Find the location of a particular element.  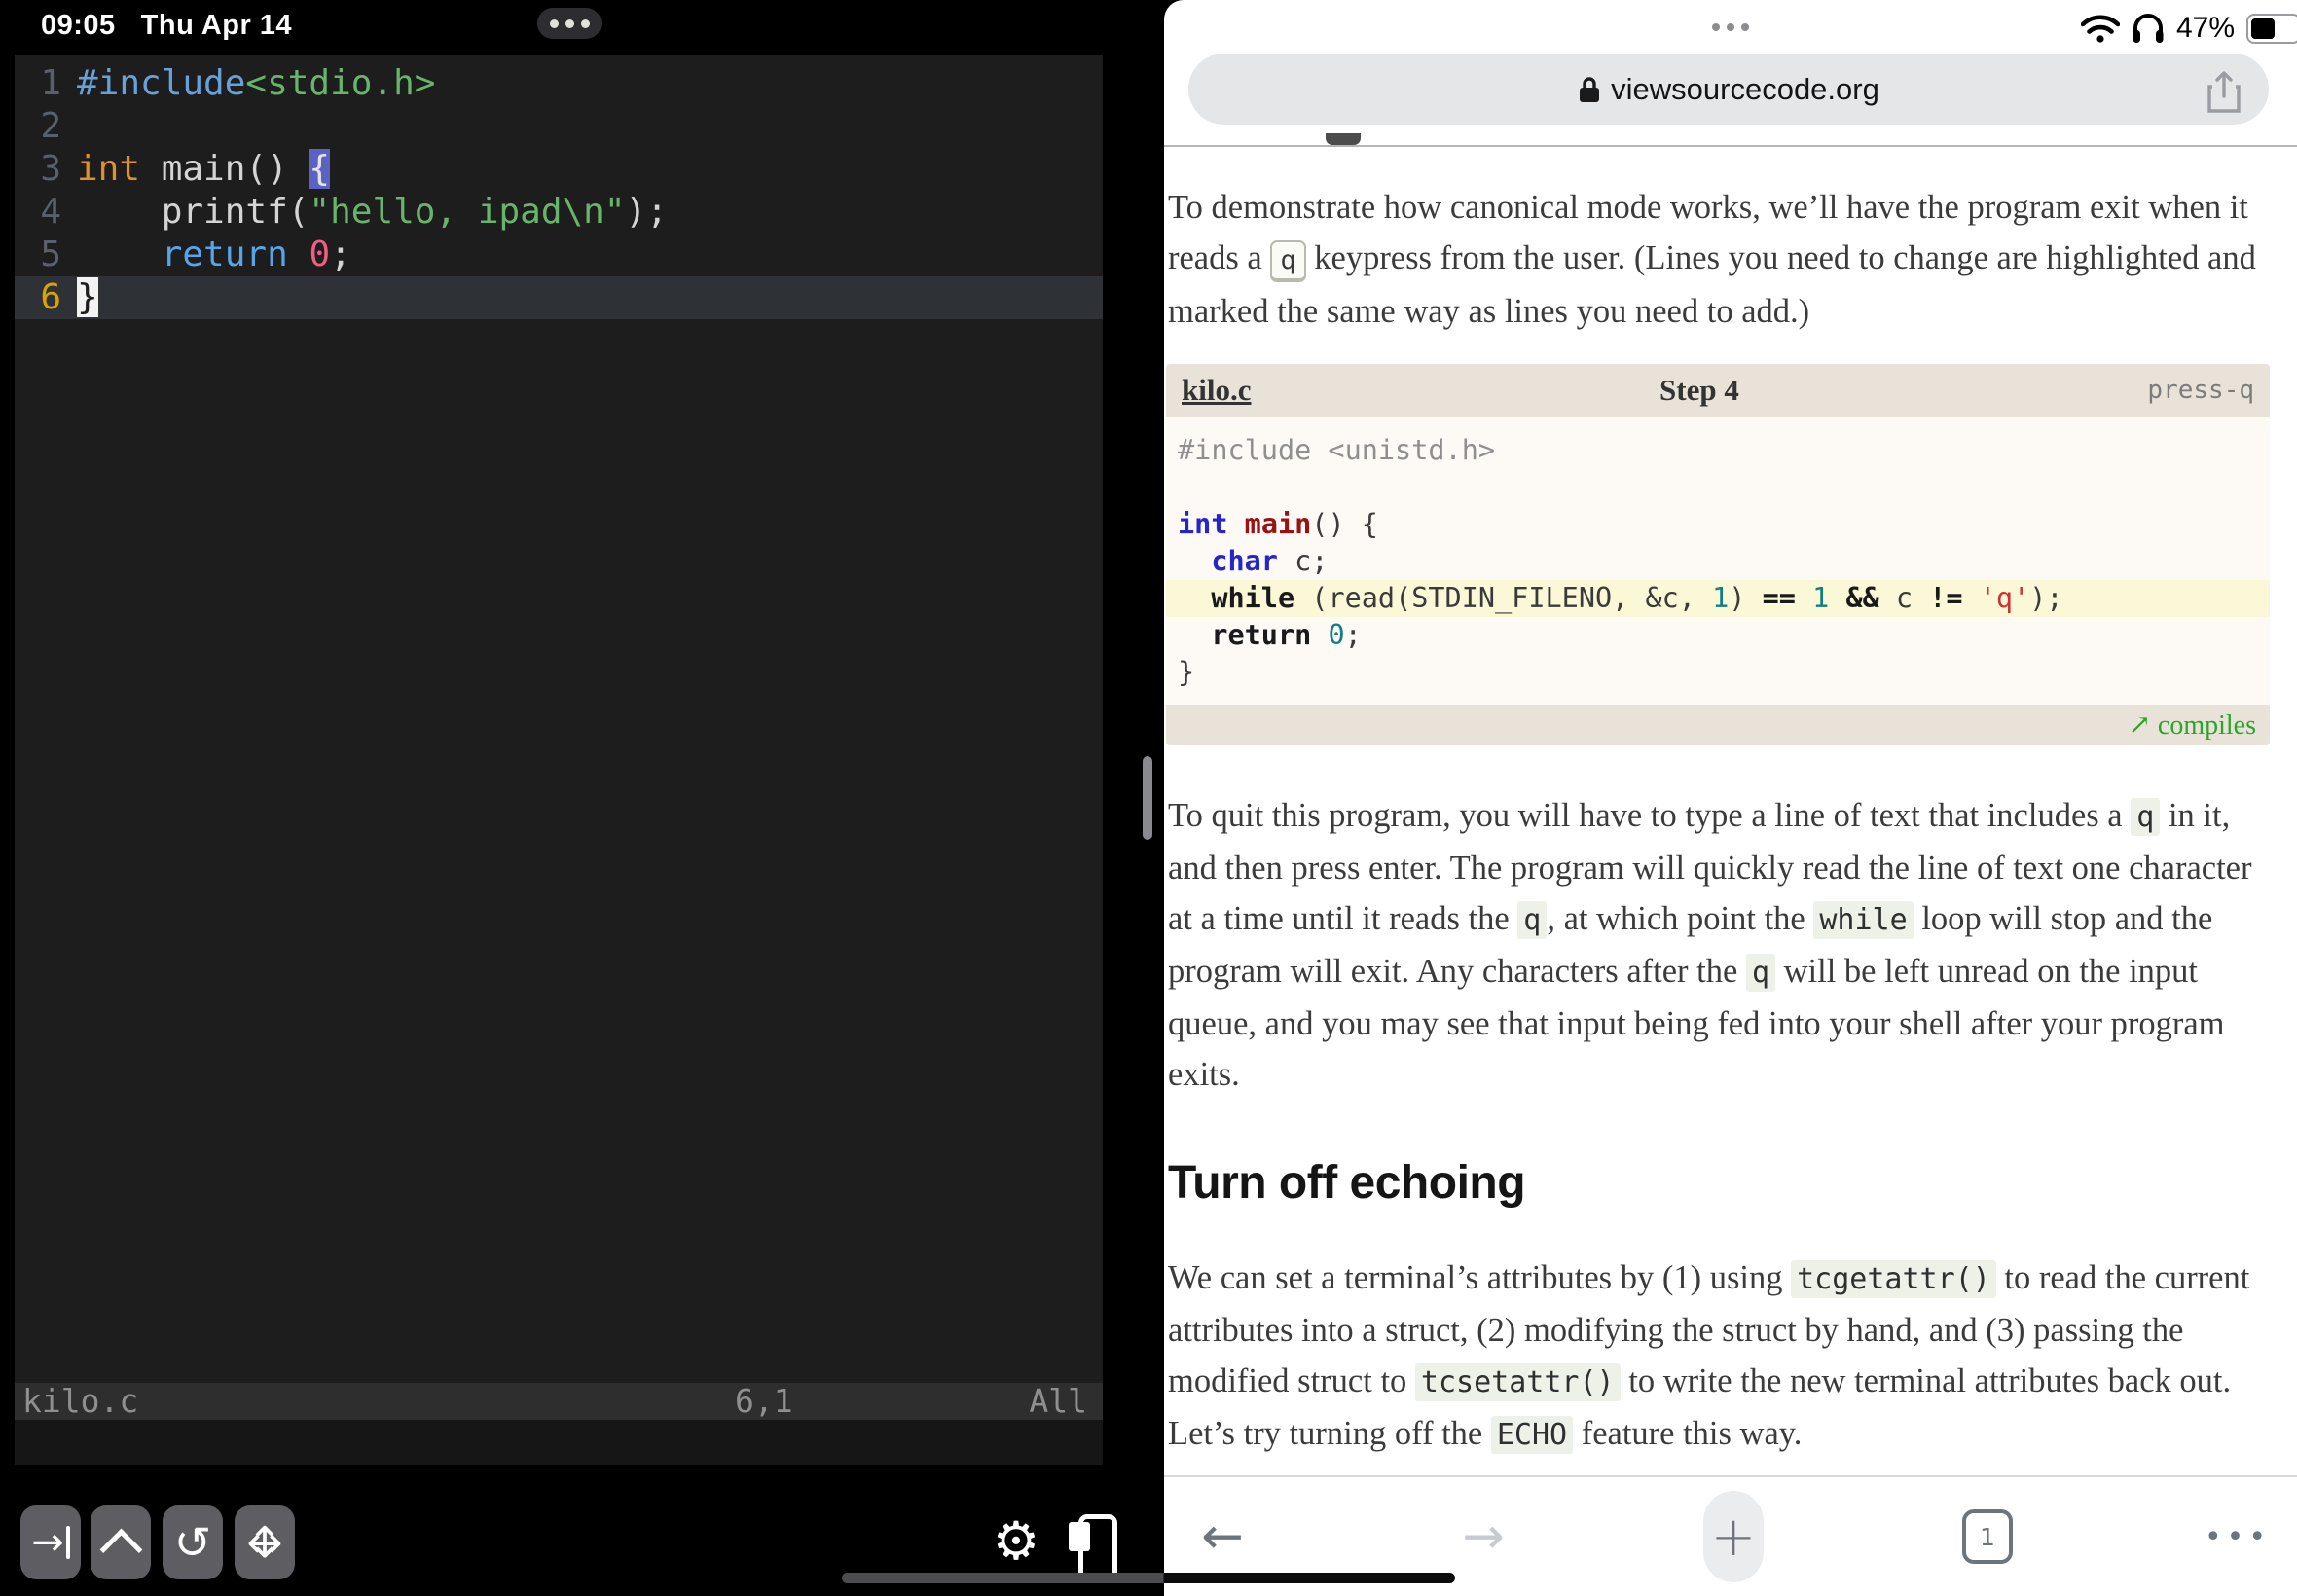

code-line: return 0; is located at coordinates (1286, 635).